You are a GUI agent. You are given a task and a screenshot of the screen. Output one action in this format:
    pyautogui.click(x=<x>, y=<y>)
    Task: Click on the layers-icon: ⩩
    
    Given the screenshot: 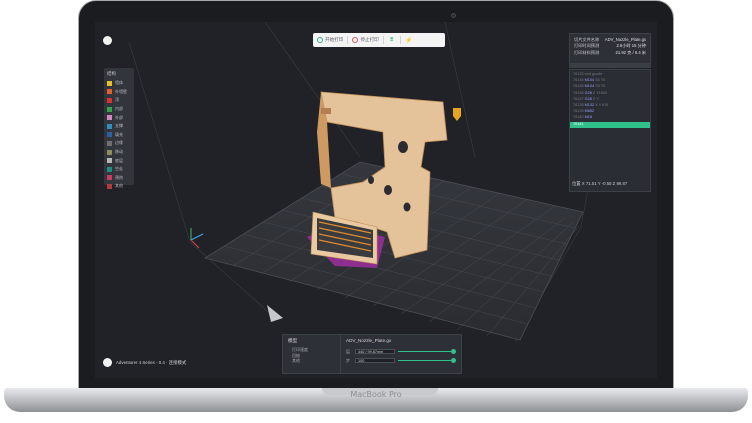 What is the action you would take?
    pyautogui.click(x=392, y=39)
    